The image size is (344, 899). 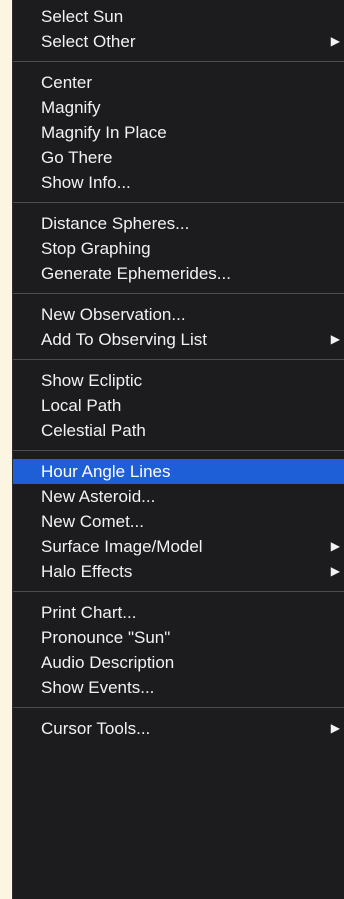 What do you see at coordinates (122, 546) in the screenshot?
I see `menu-item-label: Surface Image/Model` at bounding box center [122, 546].